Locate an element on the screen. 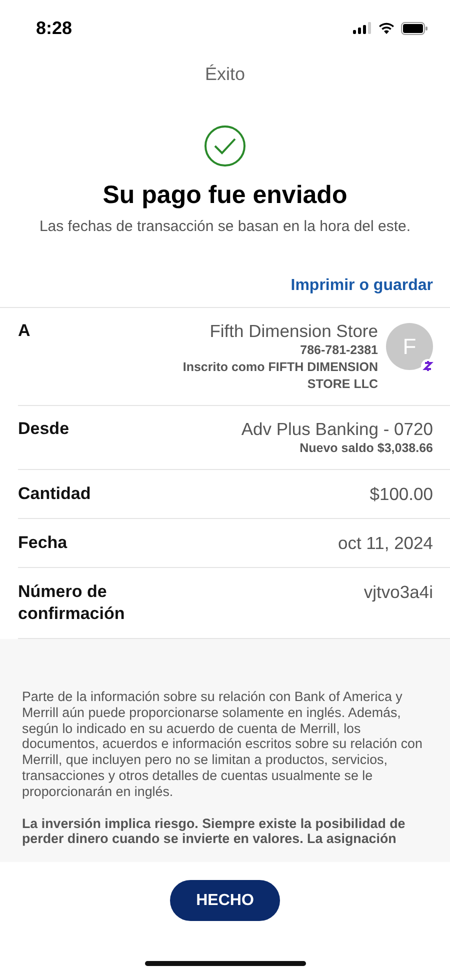 The height and width of the screenshot is (975, 450). done-button: HECHO is located at coordinates (225, 900).